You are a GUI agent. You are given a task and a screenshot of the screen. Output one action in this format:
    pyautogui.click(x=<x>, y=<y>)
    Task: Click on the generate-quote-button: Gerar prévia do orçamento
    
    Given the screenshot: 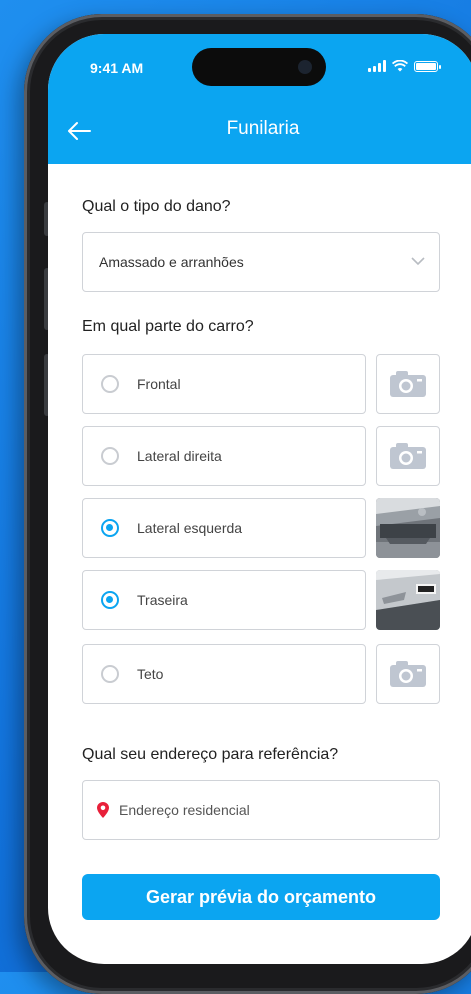 What is the action you would take?
    pyautogui.click(x=261, y=897)
    